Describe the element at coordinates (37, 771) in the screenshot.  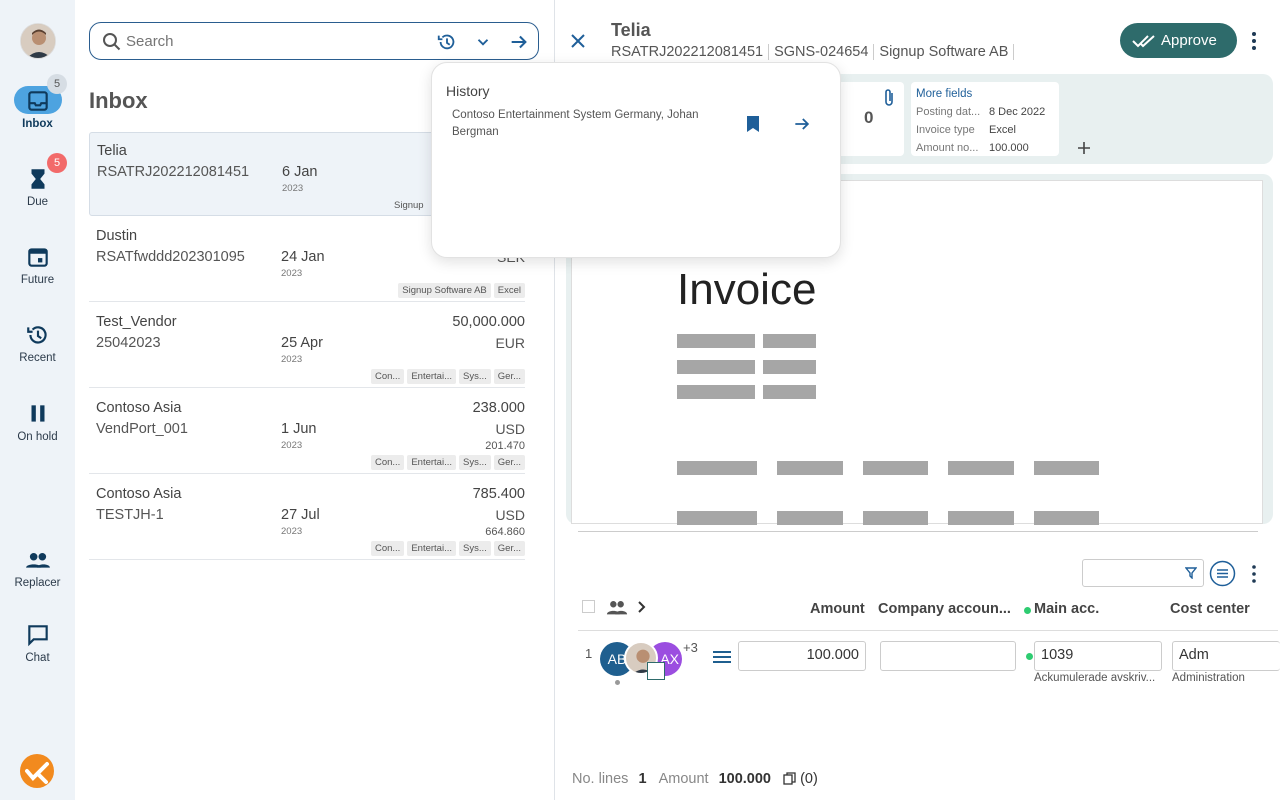
I see `app-logo` at that location.